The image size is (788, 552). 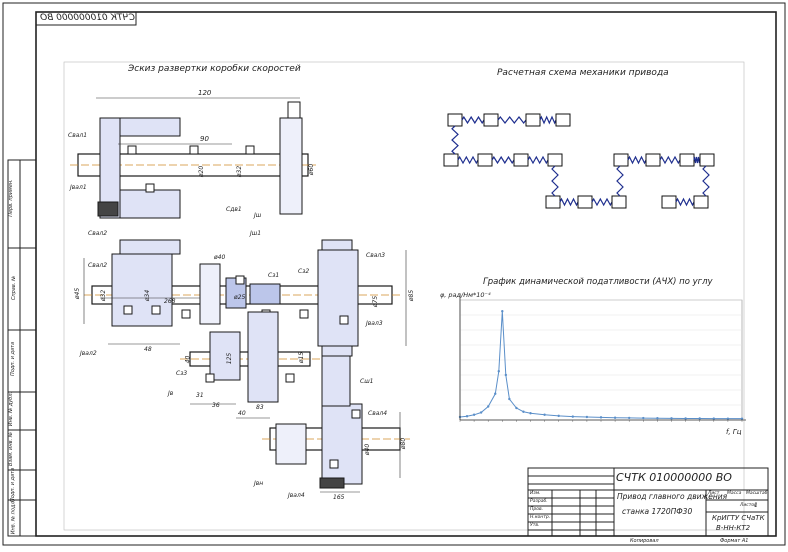 I want to click on part-label: Свал2, so click(x=98, y=233).